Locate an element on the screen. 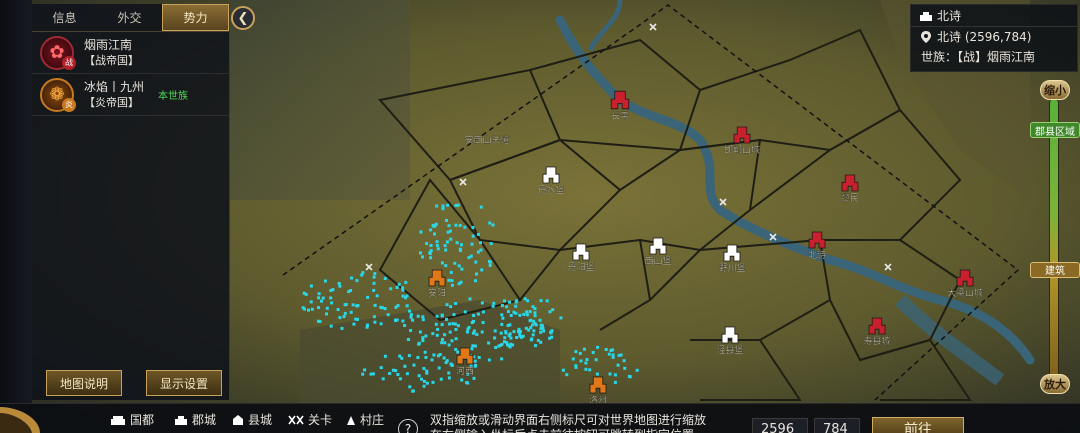 The width and height of the screenshot is (1080, 433). city-label: 河西 is located at coordinates (465, 371).